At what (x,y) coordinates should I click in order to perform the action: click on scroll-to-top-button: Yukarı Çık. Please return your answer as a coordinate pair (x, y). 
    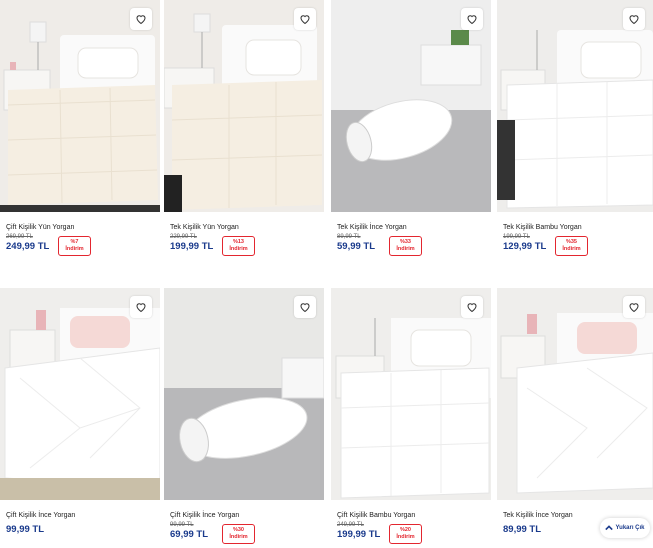
    Looking at the image, I should click on (625, 528).